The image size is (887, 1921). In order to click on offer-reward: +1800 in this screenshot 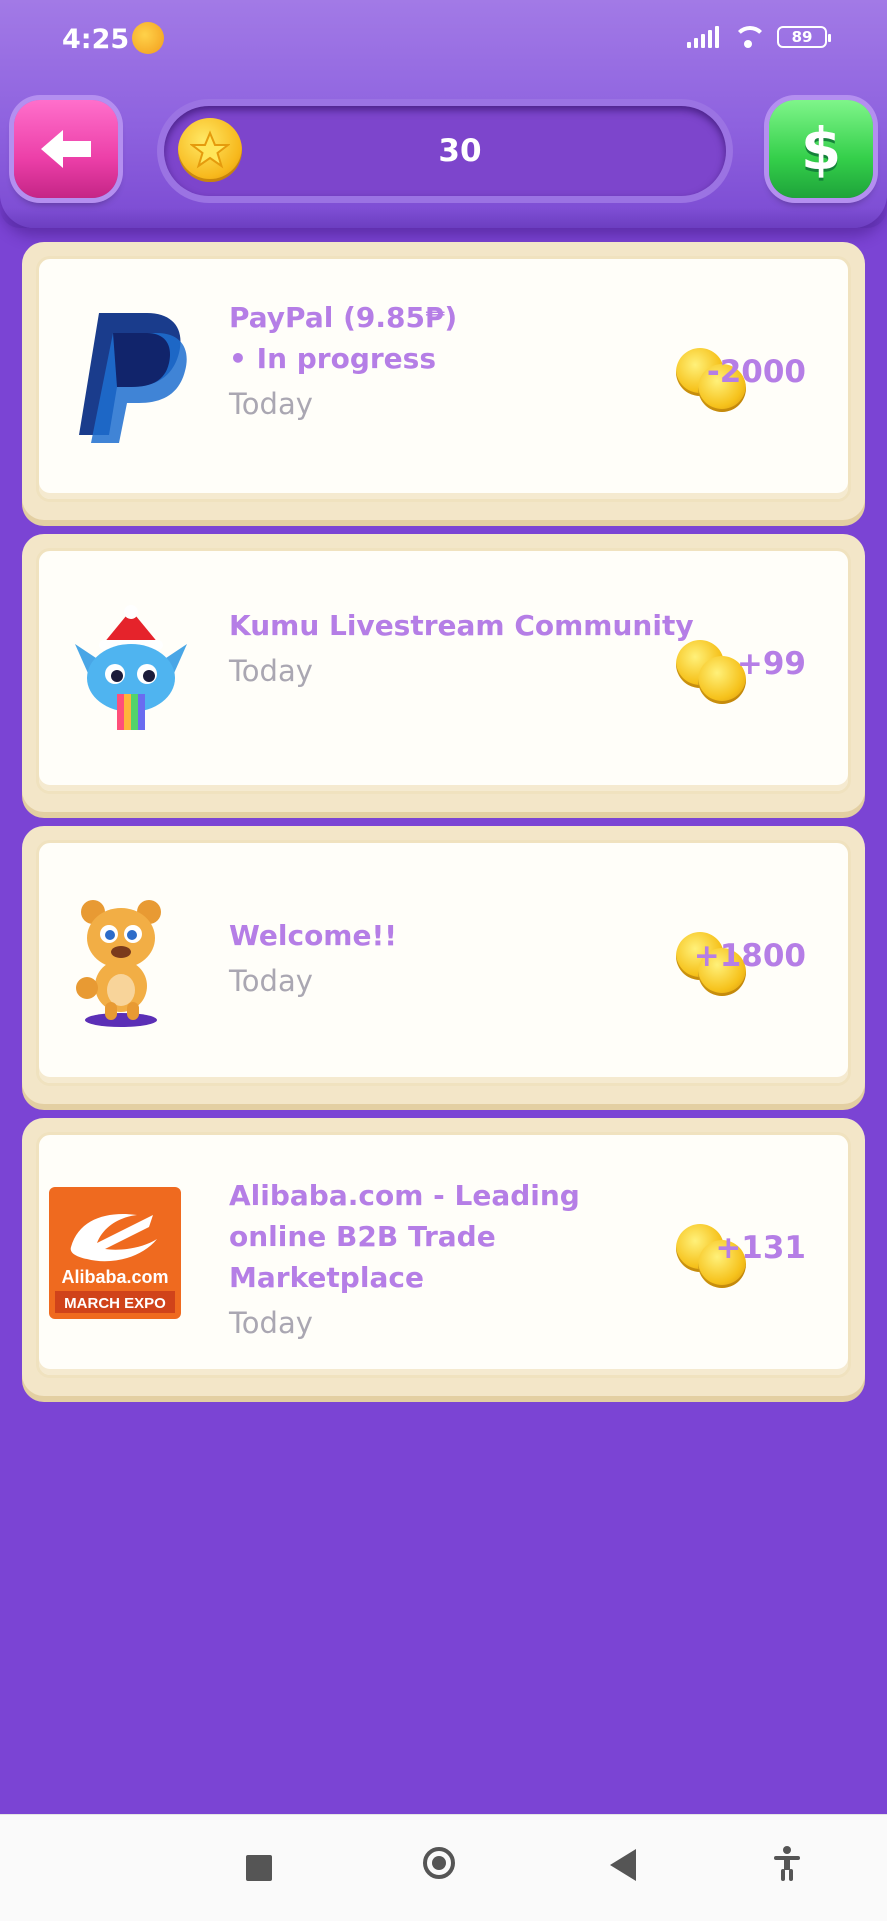, I will do `click(741, 963)`.